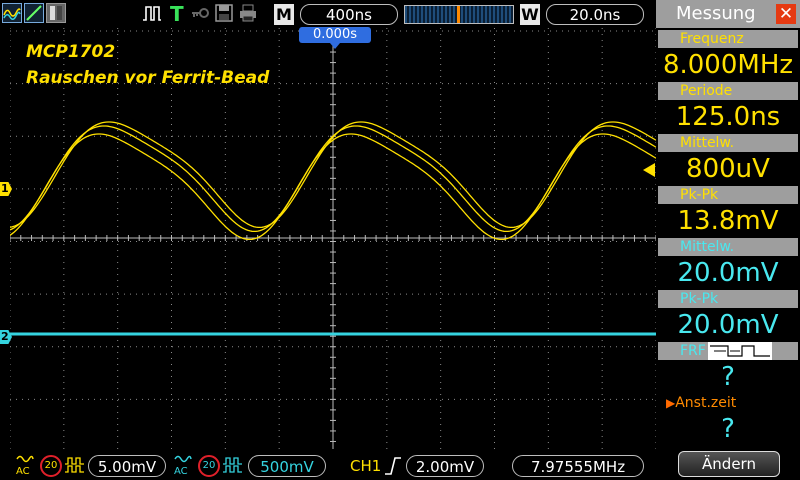  Describe the element at coordinates (349, 14) in the screenshot. I see `timebase-value: 400ns` at that location.